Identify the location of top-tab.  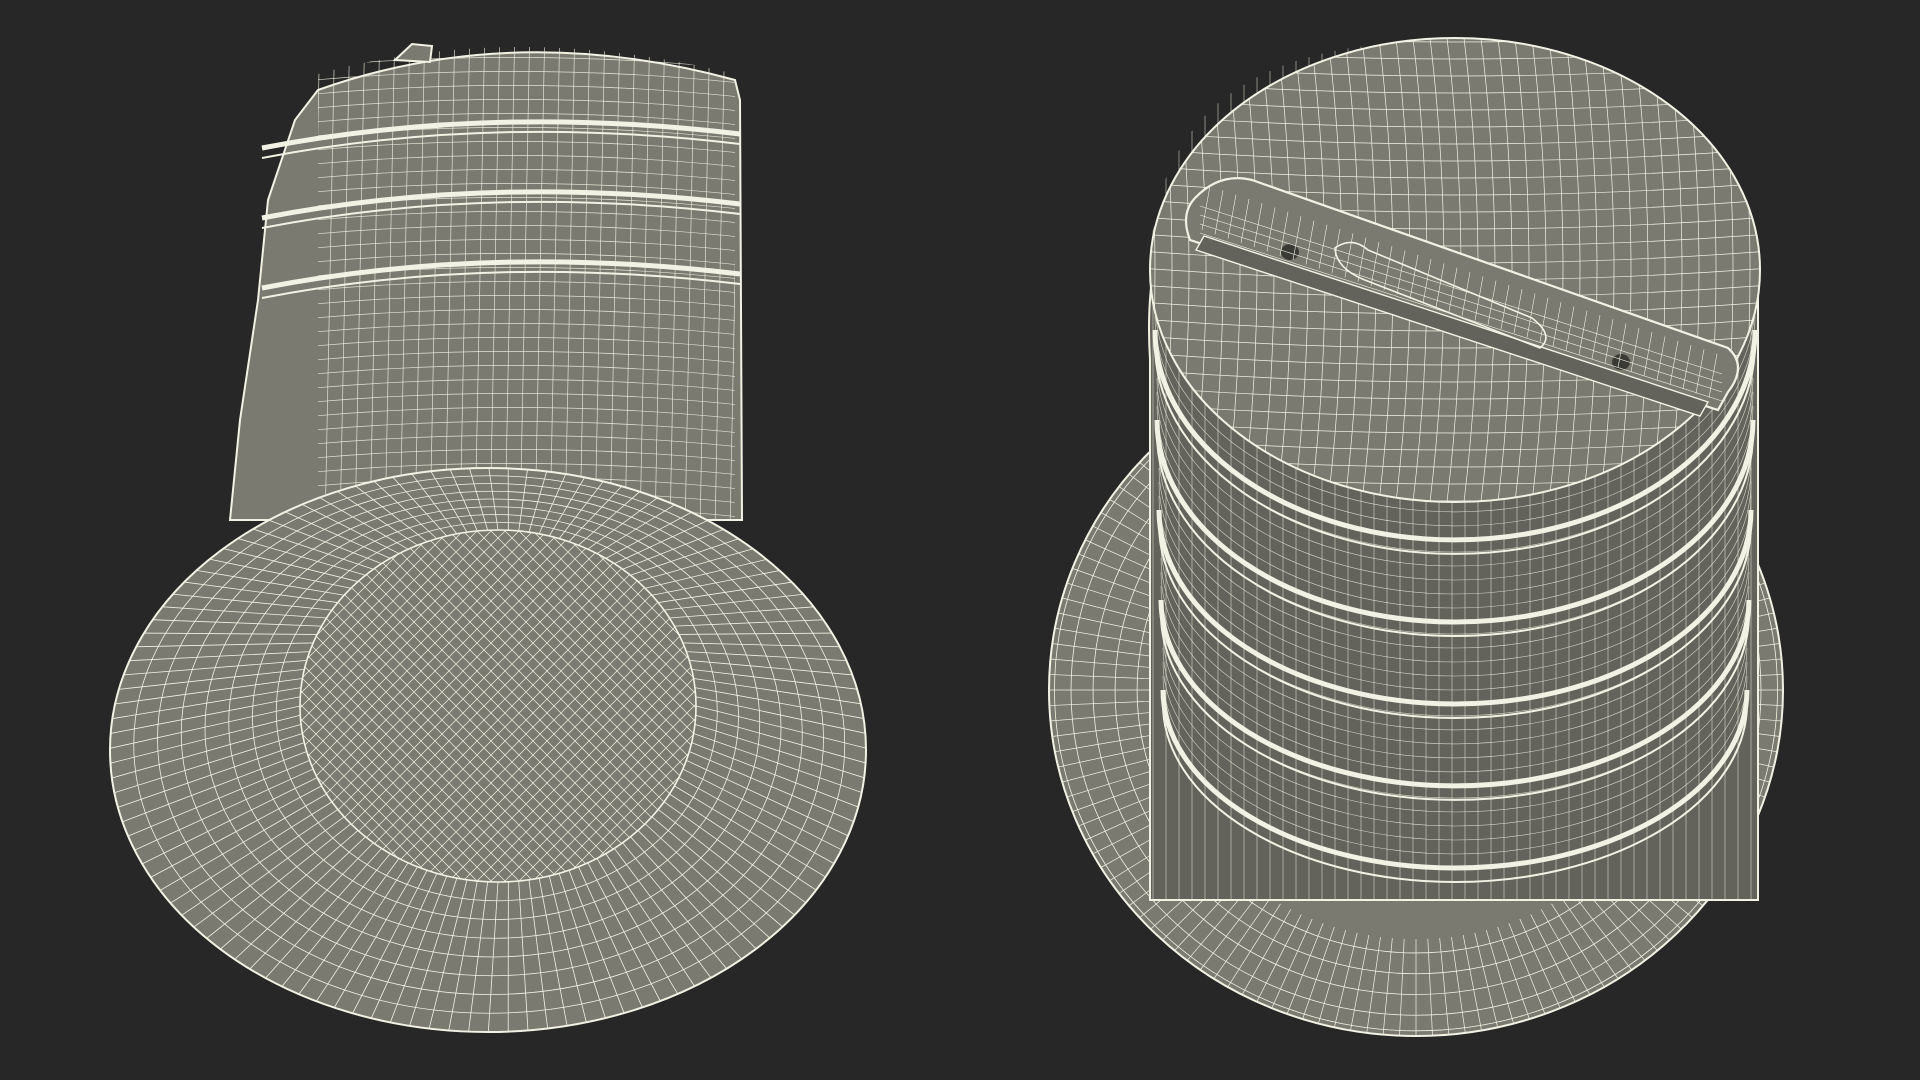
(413, 53).